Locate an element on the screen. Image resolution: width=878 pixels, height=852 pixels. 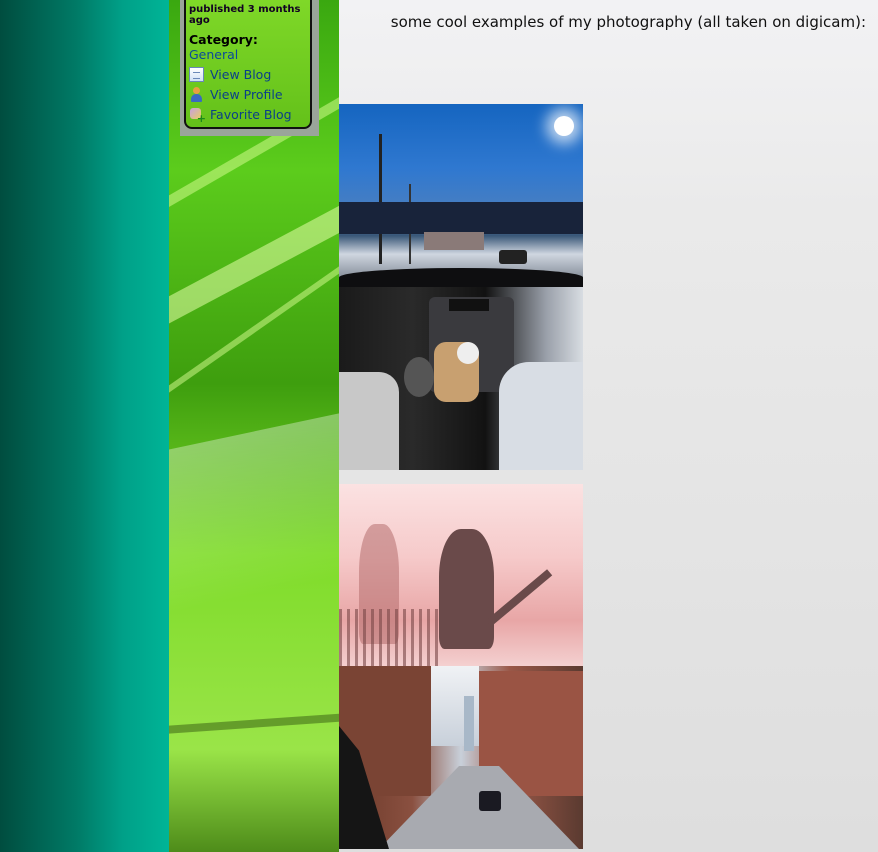
light-streak is located at coordinates (254, 333).